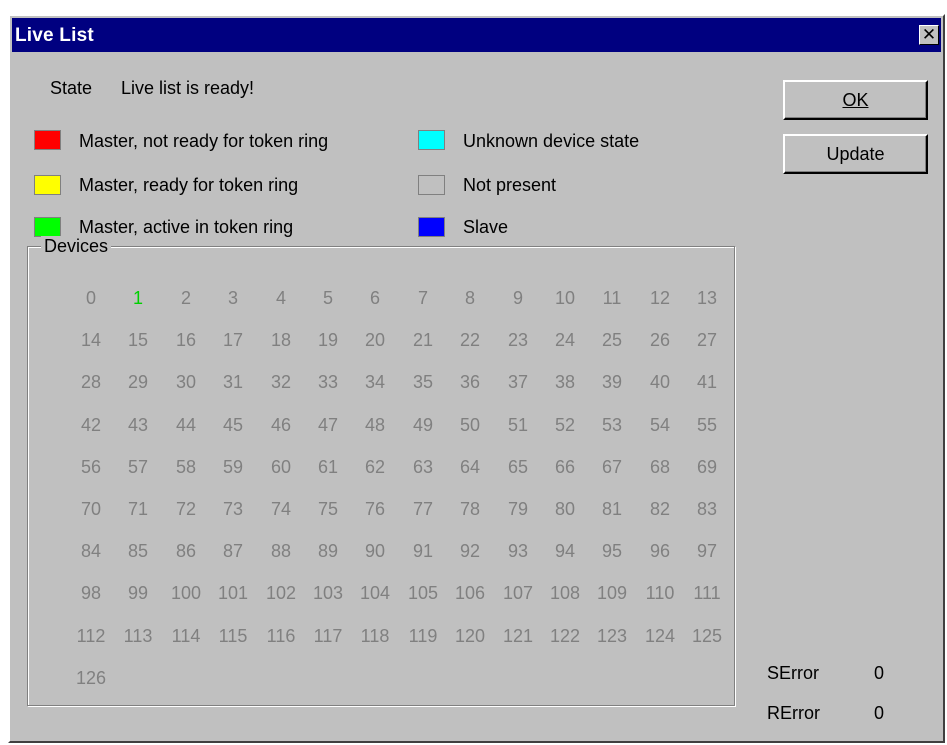 The width and height of the screenshot is (947, 745). I want to click on update-button-label: Update, so click(855, 154).